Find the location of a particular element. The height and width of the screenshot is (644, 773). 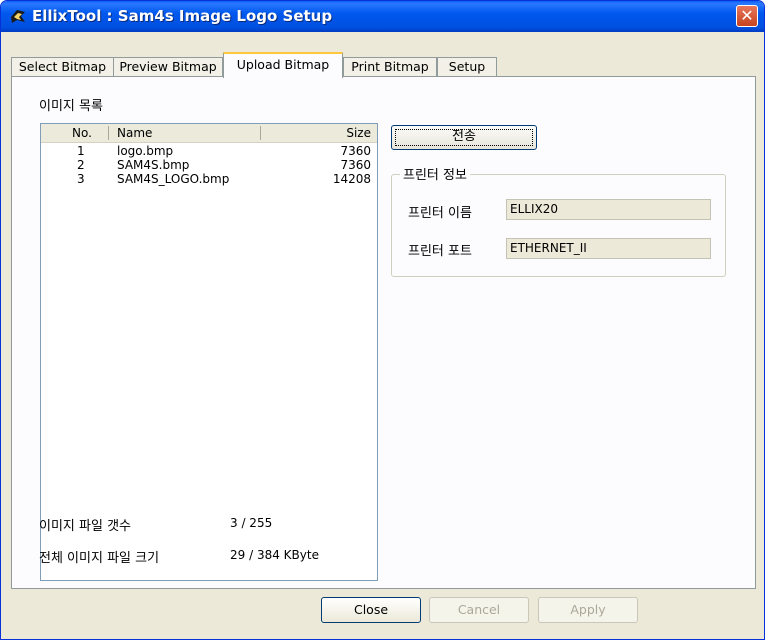

send-button: 전송 is located at coordinates (464, 137).